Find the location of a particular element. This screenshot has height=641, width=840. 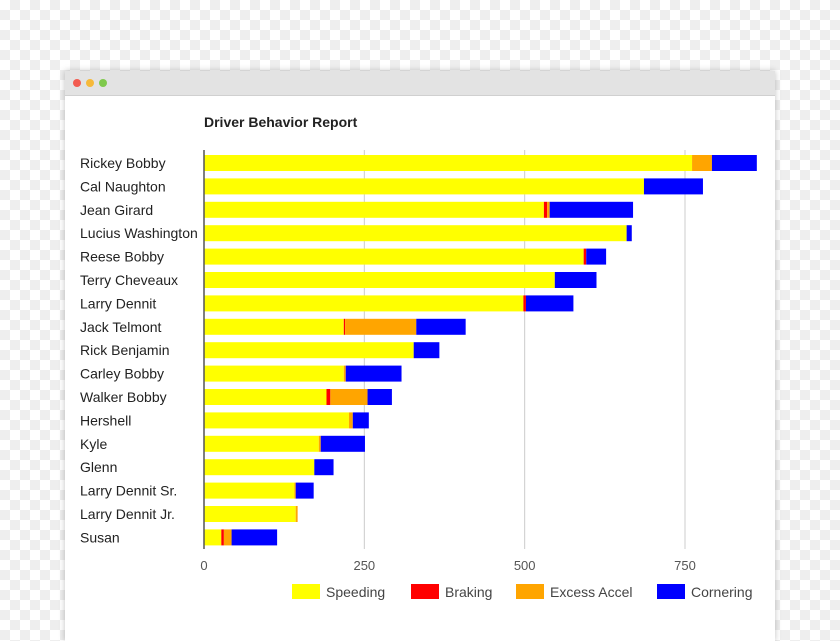

category-label: Terry Cheveaux is located at coordinates (129, 280).